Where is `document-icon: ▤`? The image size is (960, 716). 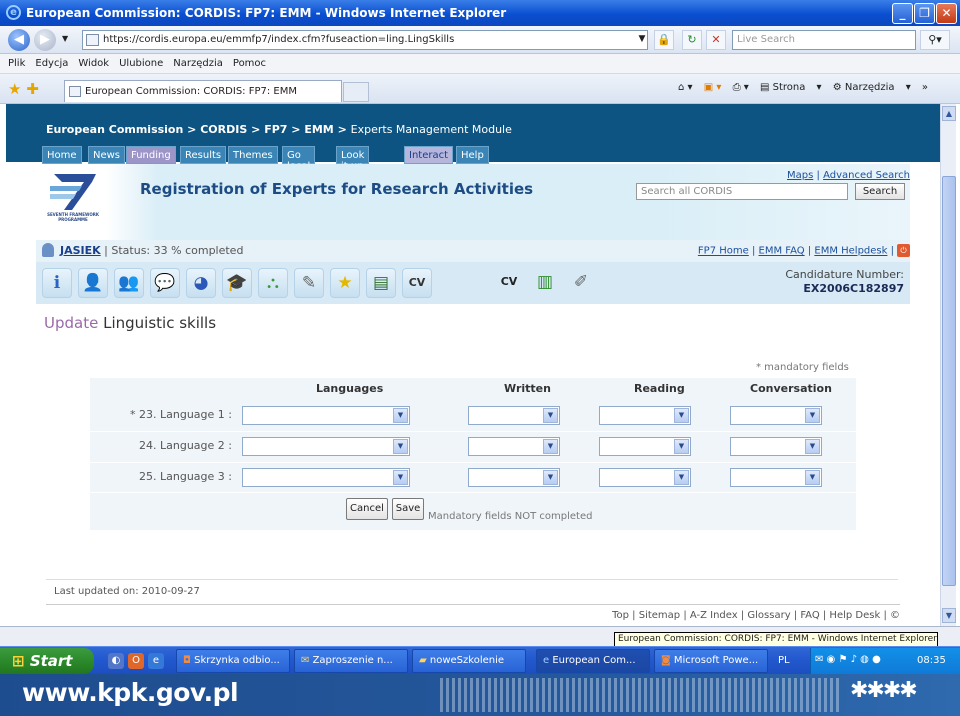 document-icon: ▤ is located at coordinates (381, 283).